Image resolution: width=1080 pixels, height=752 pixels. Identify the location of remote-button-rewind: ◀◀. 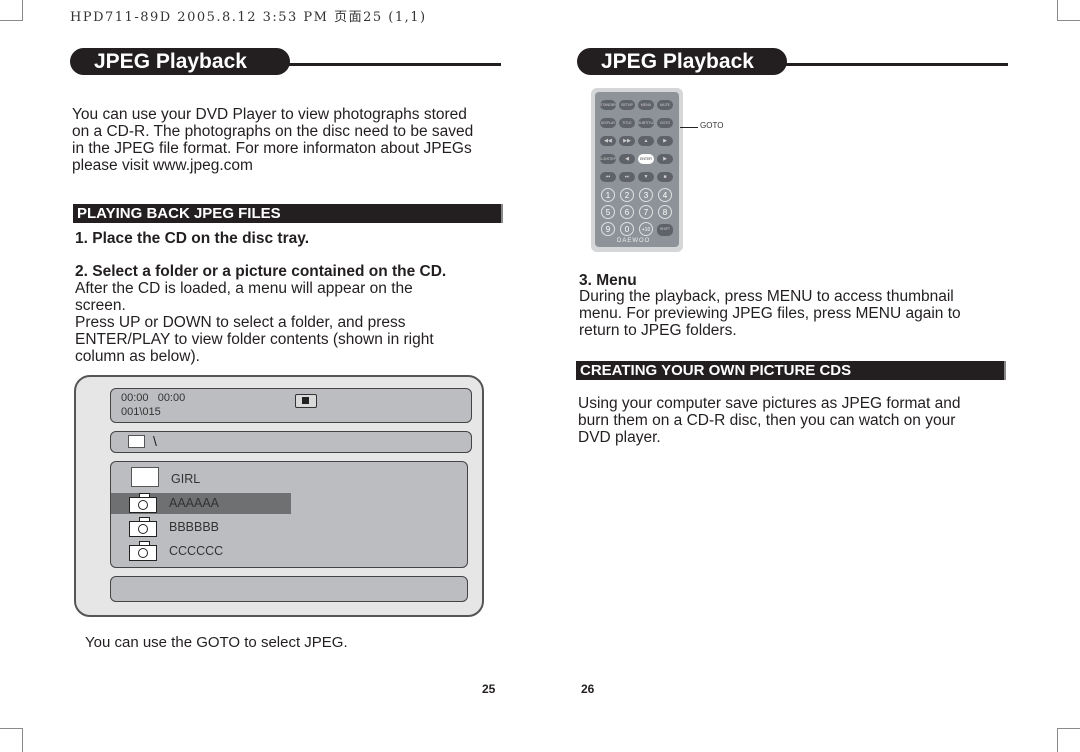
(608, 141).